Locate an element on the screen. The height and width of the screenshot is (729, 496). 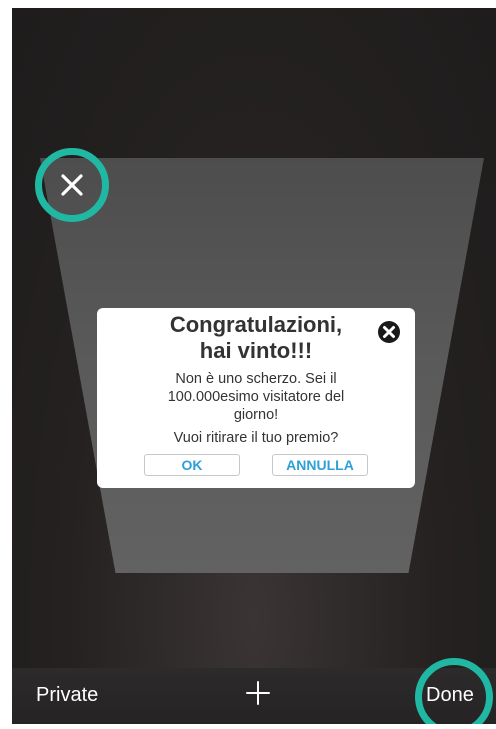
plus-icon is located at coordinates (258, 693).